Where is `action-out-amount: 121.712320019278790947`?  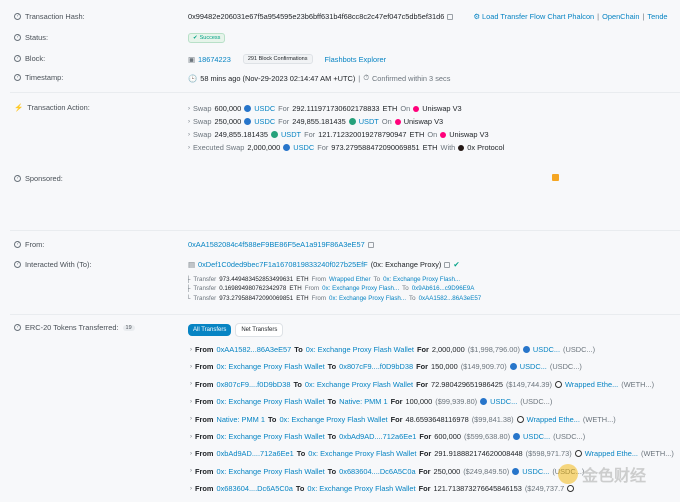 action-out-amount: 121.712320019278790947 is located at coordinates (362, 134).